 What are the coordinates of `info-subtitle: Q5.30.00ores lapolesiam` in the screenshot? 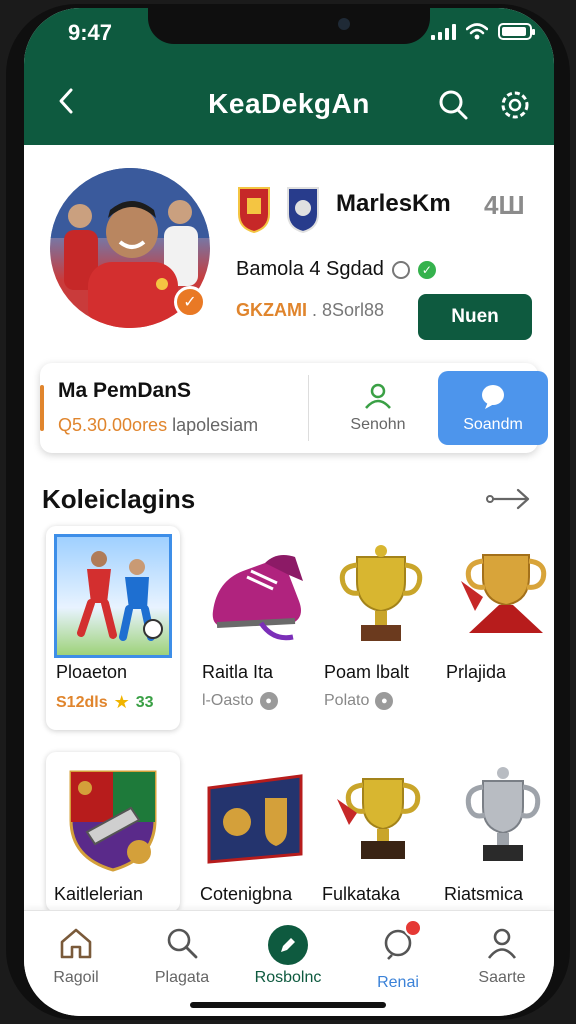 It's located at (158, 425).